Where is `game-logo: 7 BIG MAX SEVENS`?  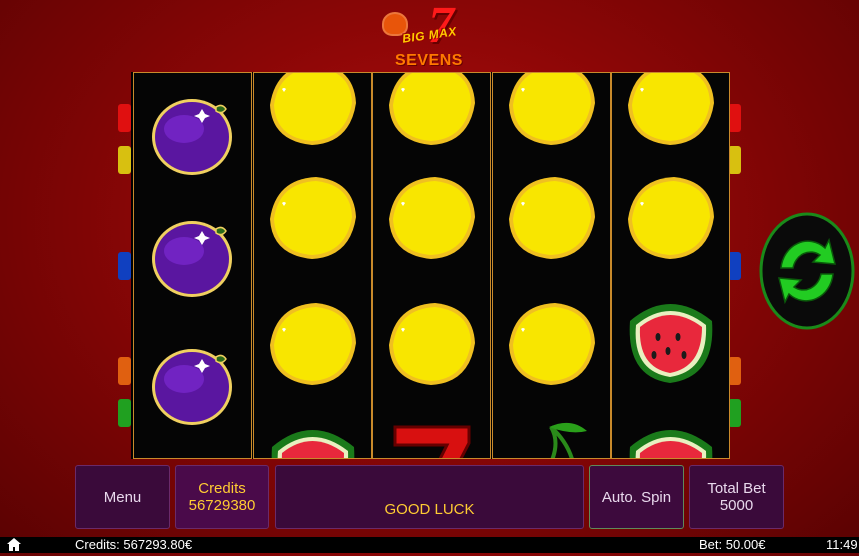
game-logo: 7 BIG MAX SEVENS is located at coordinates (430, 36).